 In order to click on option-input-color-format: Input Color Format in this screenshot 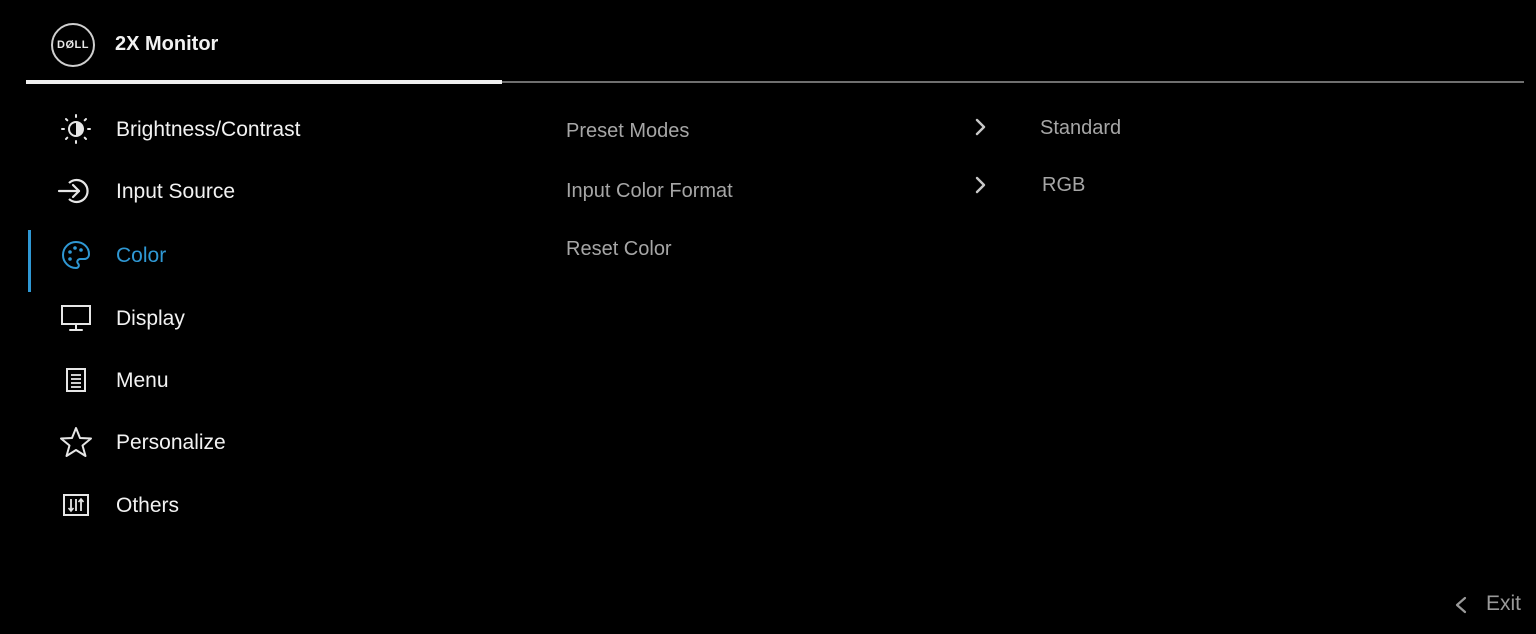, I will do `click(649, 191)`.